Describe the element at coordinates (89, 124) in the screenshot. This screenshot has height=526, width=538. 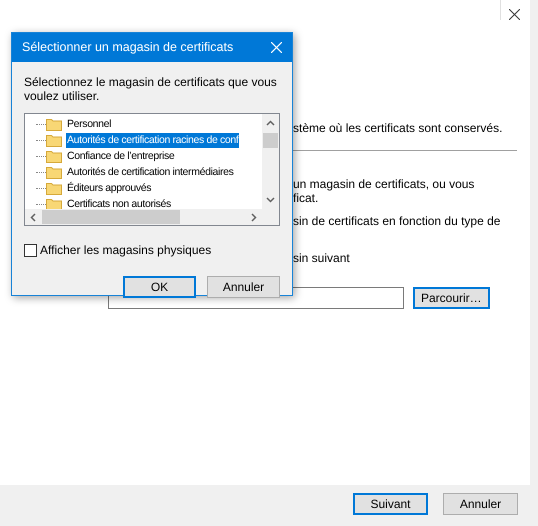
I see `tree-item: Personnel` at that location.